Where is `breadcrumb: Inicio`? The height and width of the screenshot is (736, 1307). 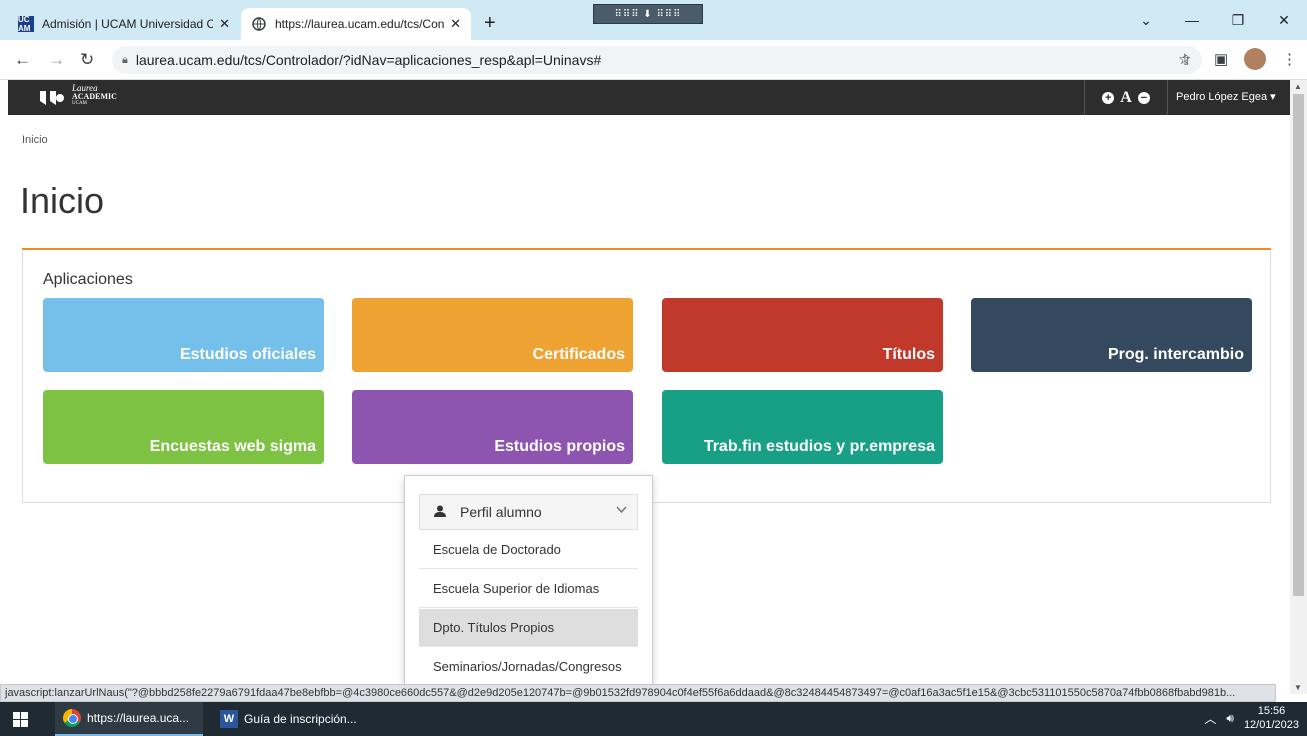
breadcrumb: Inicio is located at coordinates (35, 140).